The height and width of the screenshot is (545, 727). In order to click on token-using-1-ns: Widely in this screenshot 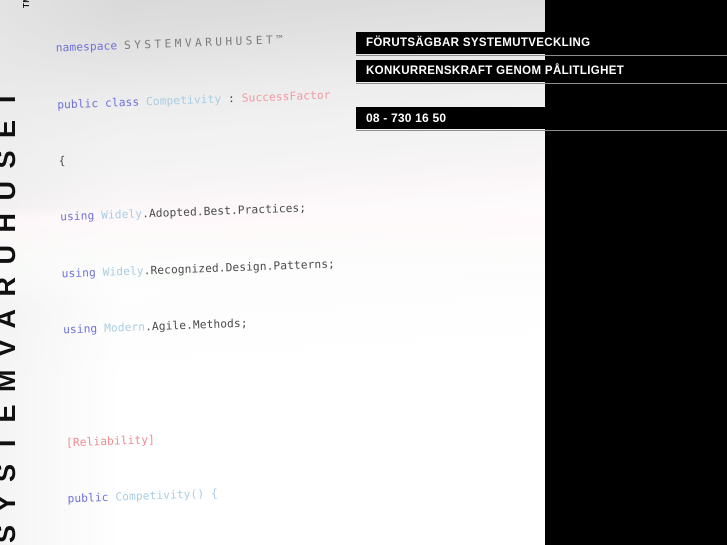, I will do `click(122, 215)`.